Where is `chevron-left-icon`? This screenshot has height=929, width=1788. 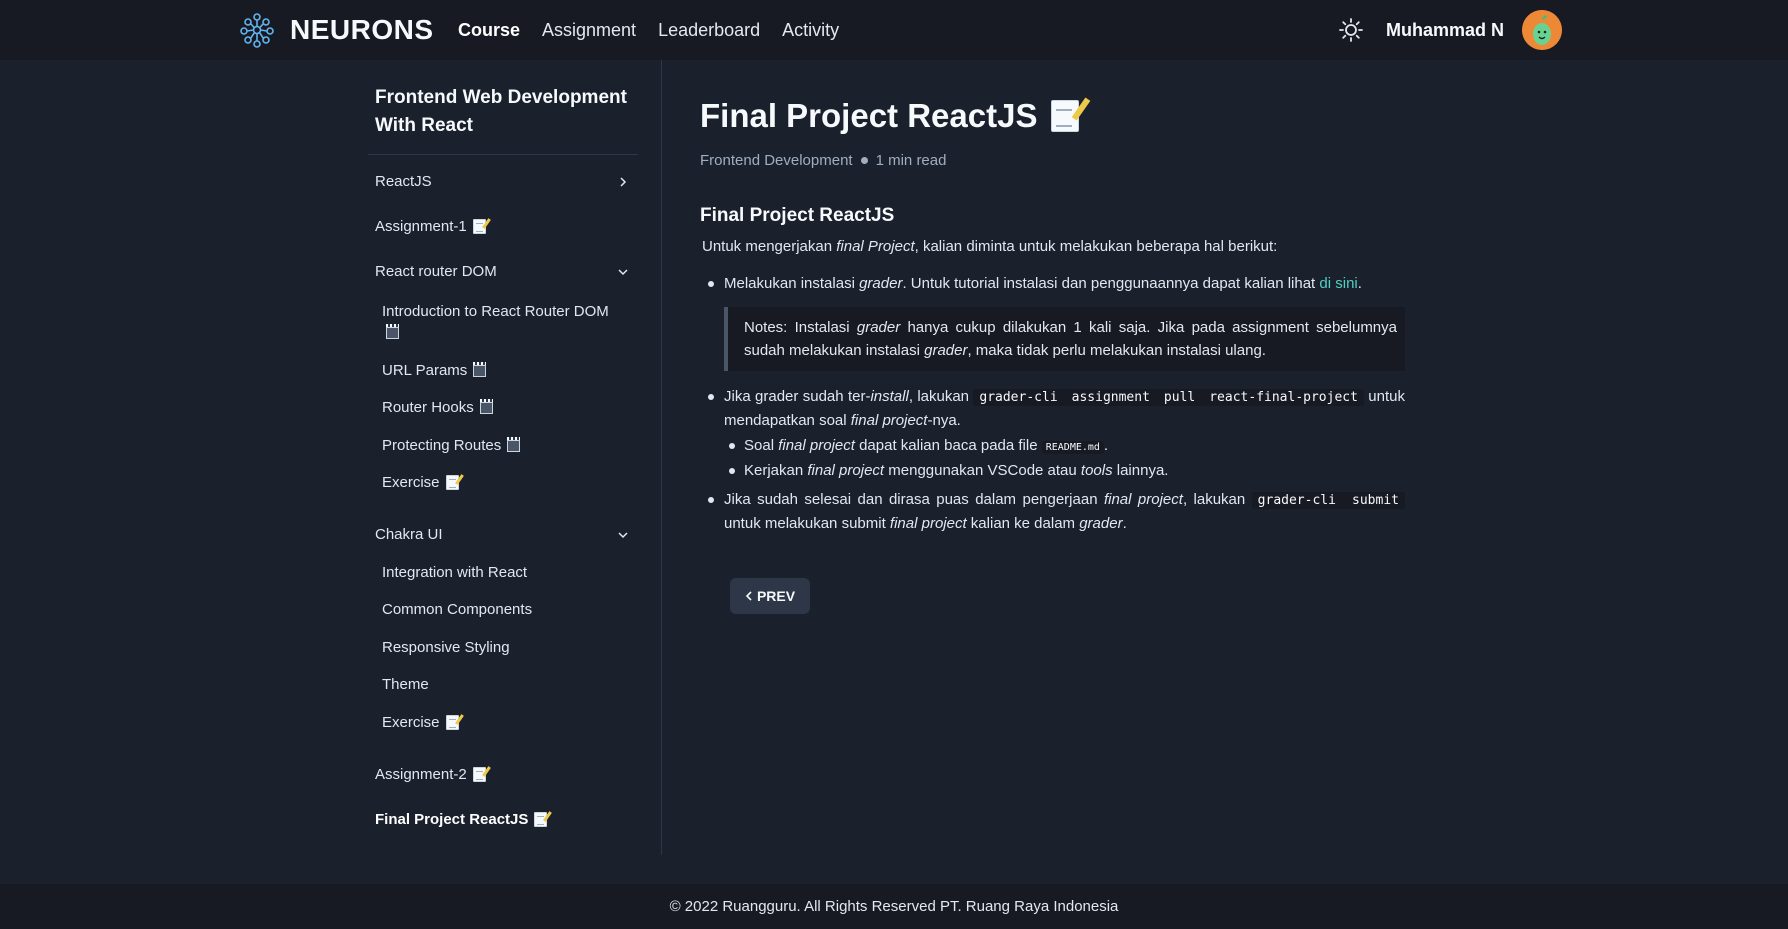 chevron-left-icon is located at coordinates (749, 596).